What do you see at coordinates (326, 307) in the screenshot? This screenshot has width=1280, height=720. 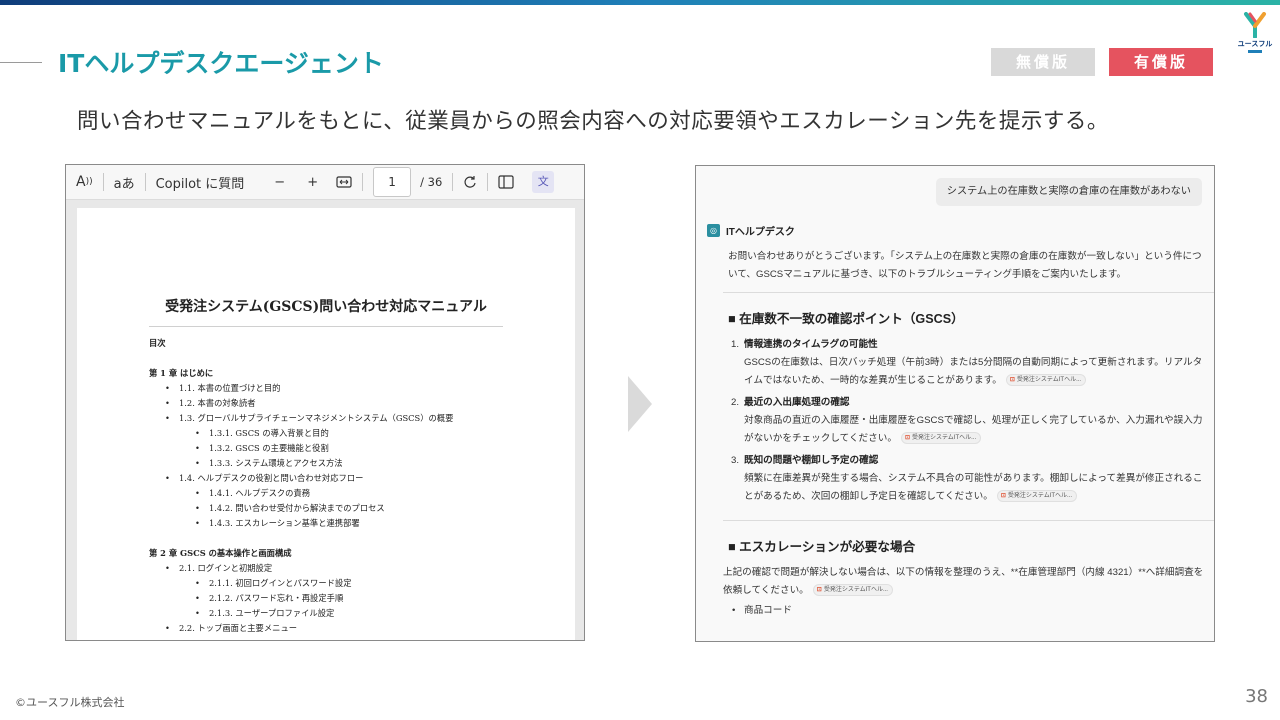 I see `document-title: 受発注システム(GSCS)問い合わせ対応マニュアル` at bounding box center [326, 307].